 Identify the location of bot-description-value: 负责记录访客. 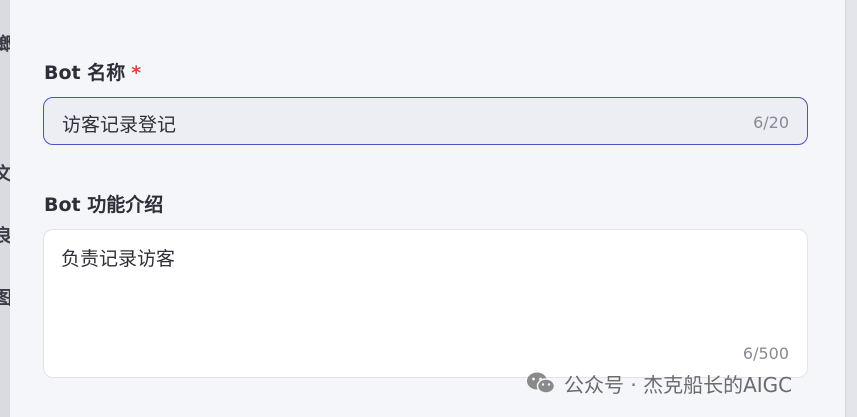
(118, 259).